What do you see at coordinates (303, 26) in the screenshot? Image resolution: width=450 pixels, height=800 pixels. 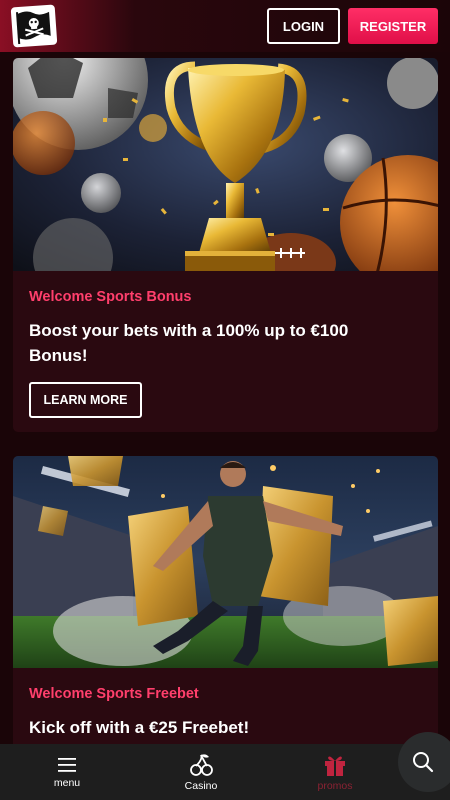 I see `login-button: LOGIN` at bounding box center [303, 26].